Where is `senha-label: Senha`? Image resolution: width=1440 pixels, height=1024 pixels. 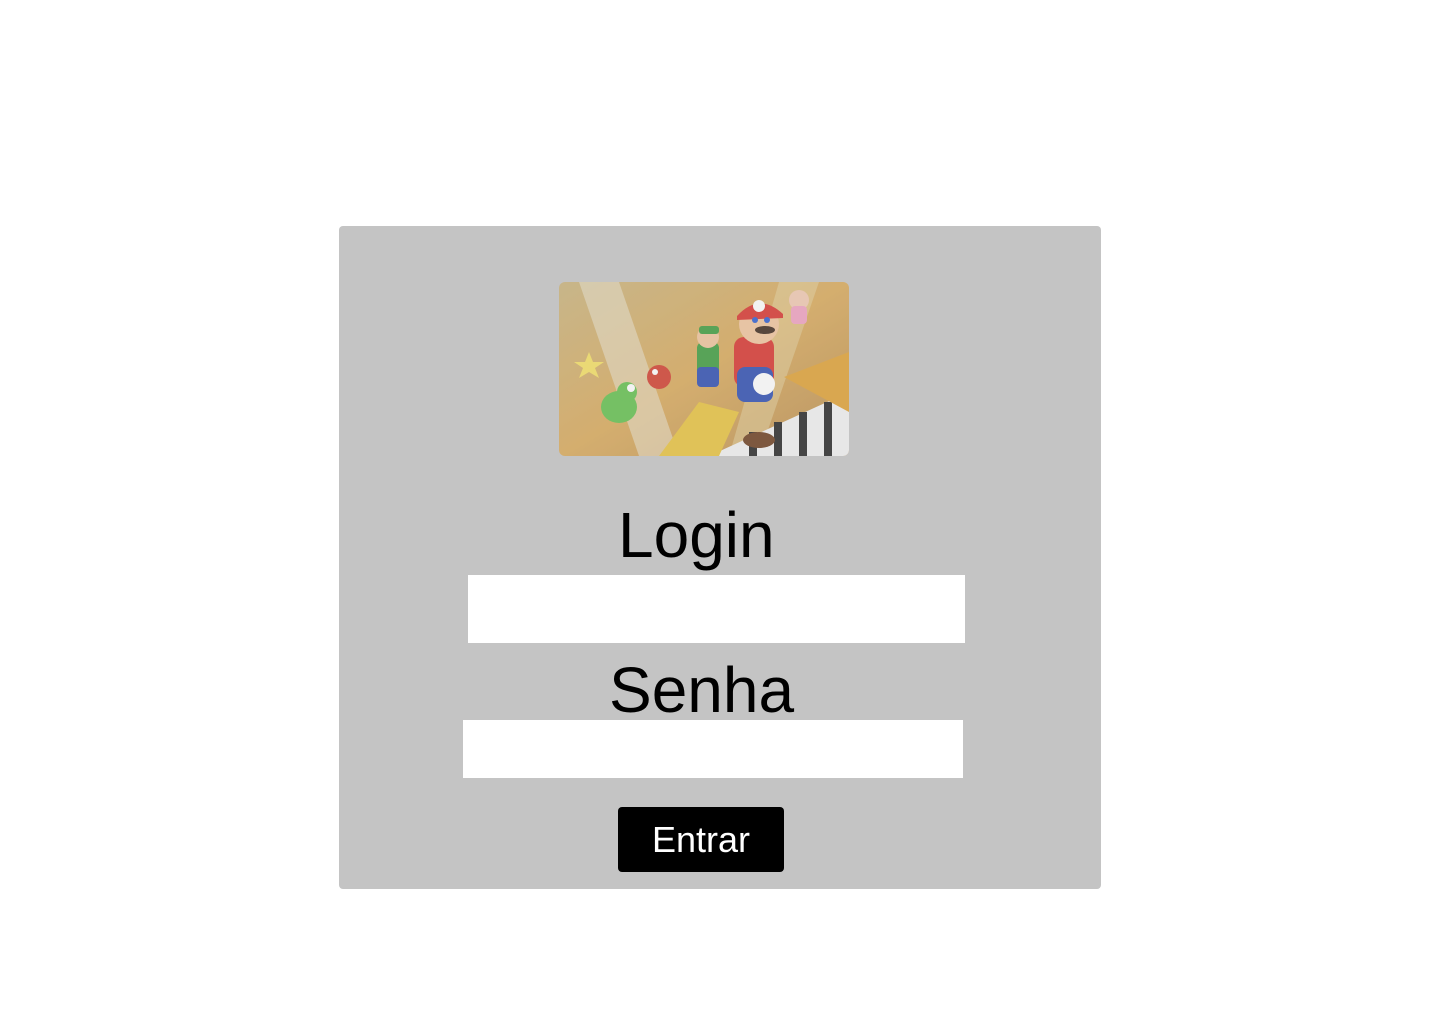 senha-label: Senha is located at coordinates (702, 690).